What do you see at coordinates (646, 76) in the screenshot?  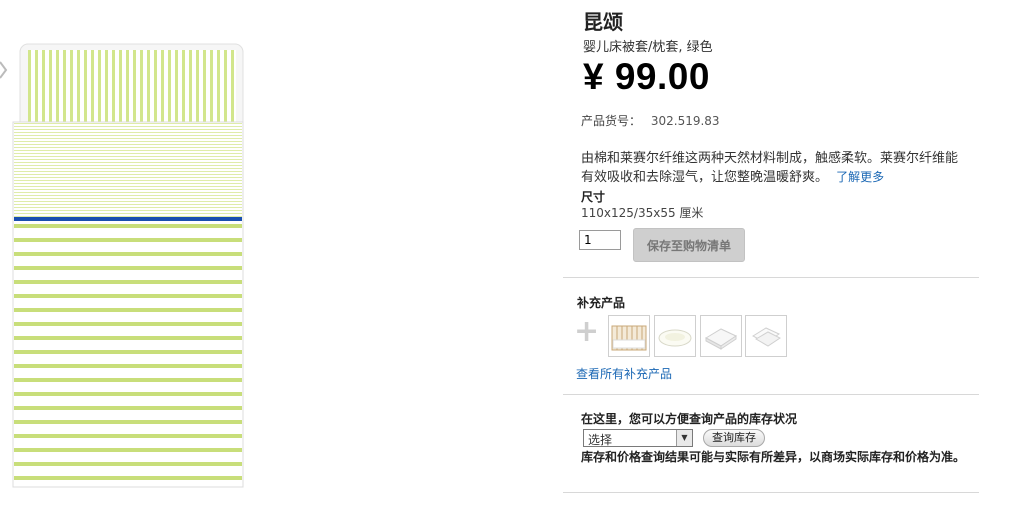 I see `product-price: ¥ 99.00` at bounding box center [646, 76].